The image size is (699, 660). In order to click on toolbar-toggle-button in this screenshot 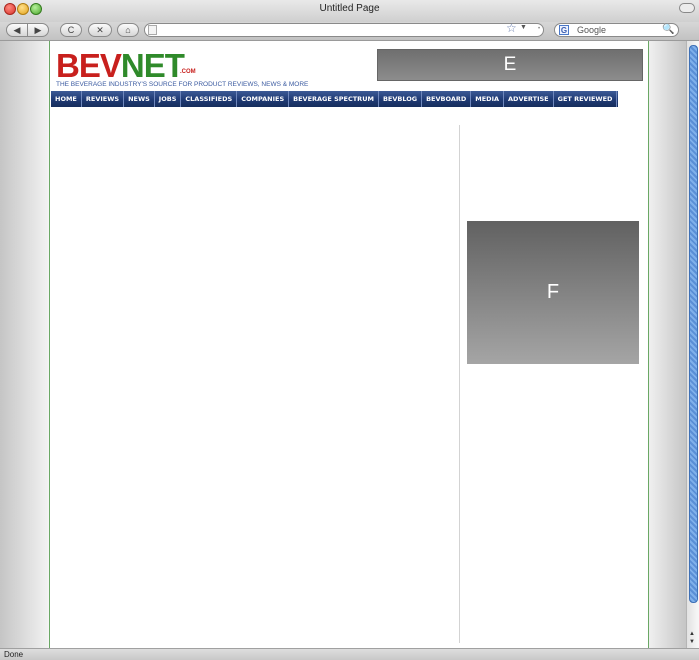, I will do `click(687, 8)`.